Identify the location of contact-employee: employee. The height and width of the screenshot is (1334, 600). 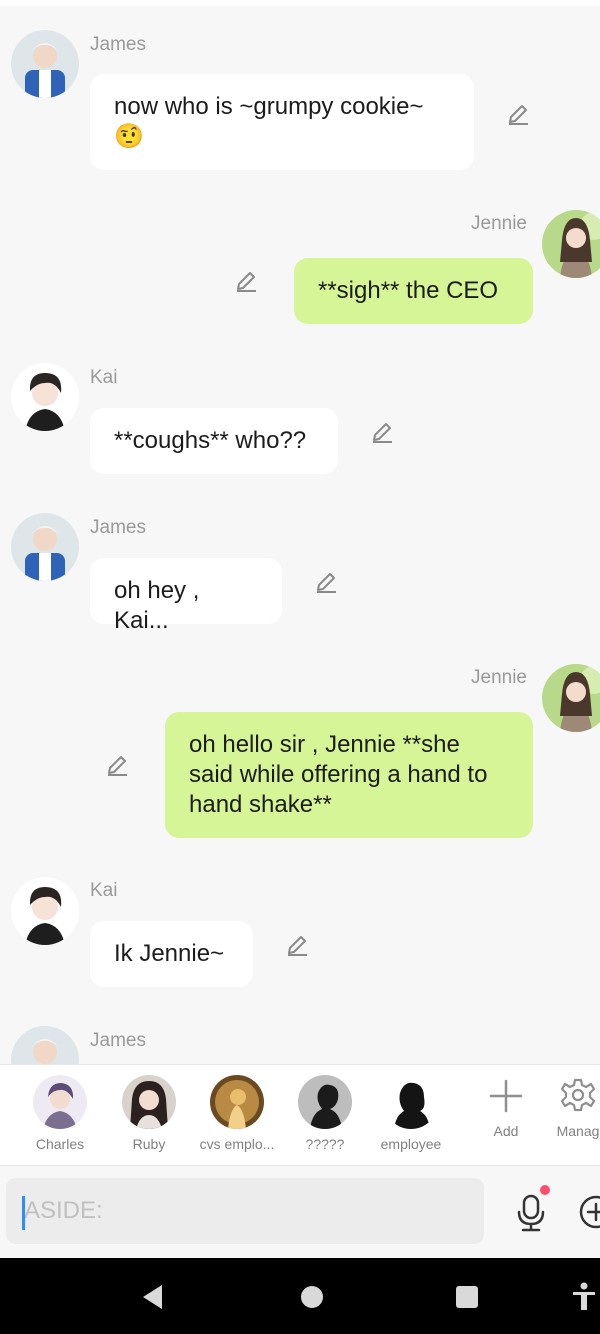
(411, 1113).